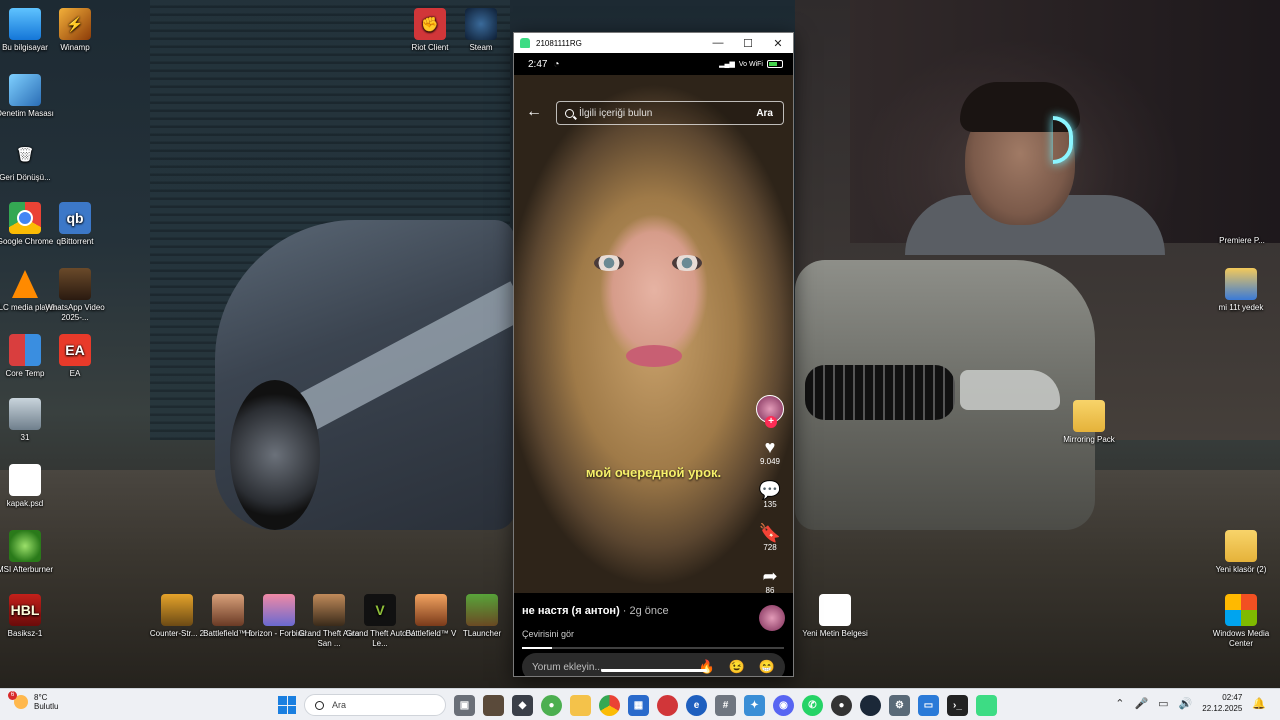 The height and width of the screenshot is (720, 1280). I want to click on store-icon: ▦, so click(638, 705).